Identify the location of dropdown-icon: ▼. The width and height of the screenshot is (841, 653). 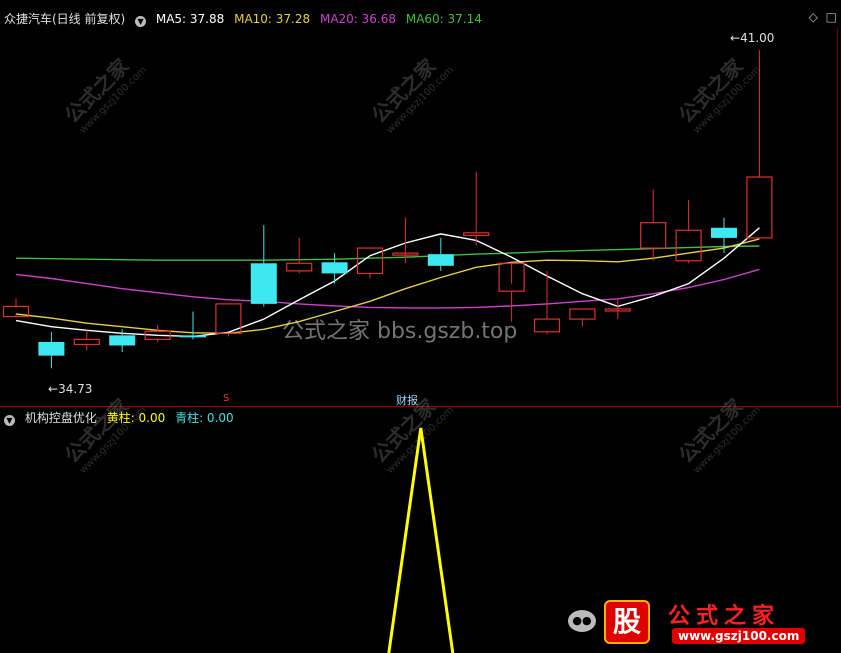
(141, 21).